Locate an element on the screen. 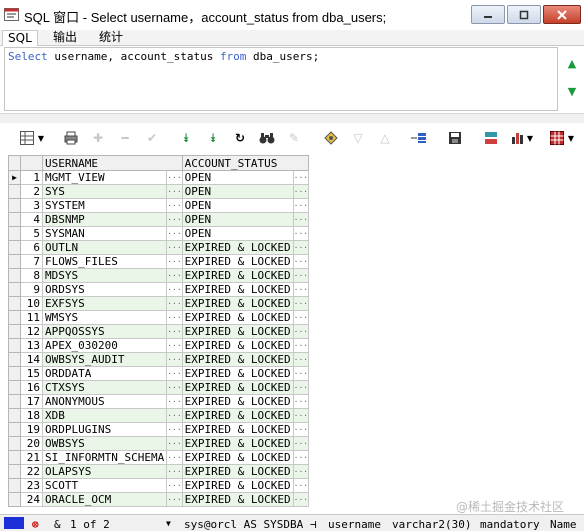  cell-username: OLAPSYS is located at coordinates (104, 471).